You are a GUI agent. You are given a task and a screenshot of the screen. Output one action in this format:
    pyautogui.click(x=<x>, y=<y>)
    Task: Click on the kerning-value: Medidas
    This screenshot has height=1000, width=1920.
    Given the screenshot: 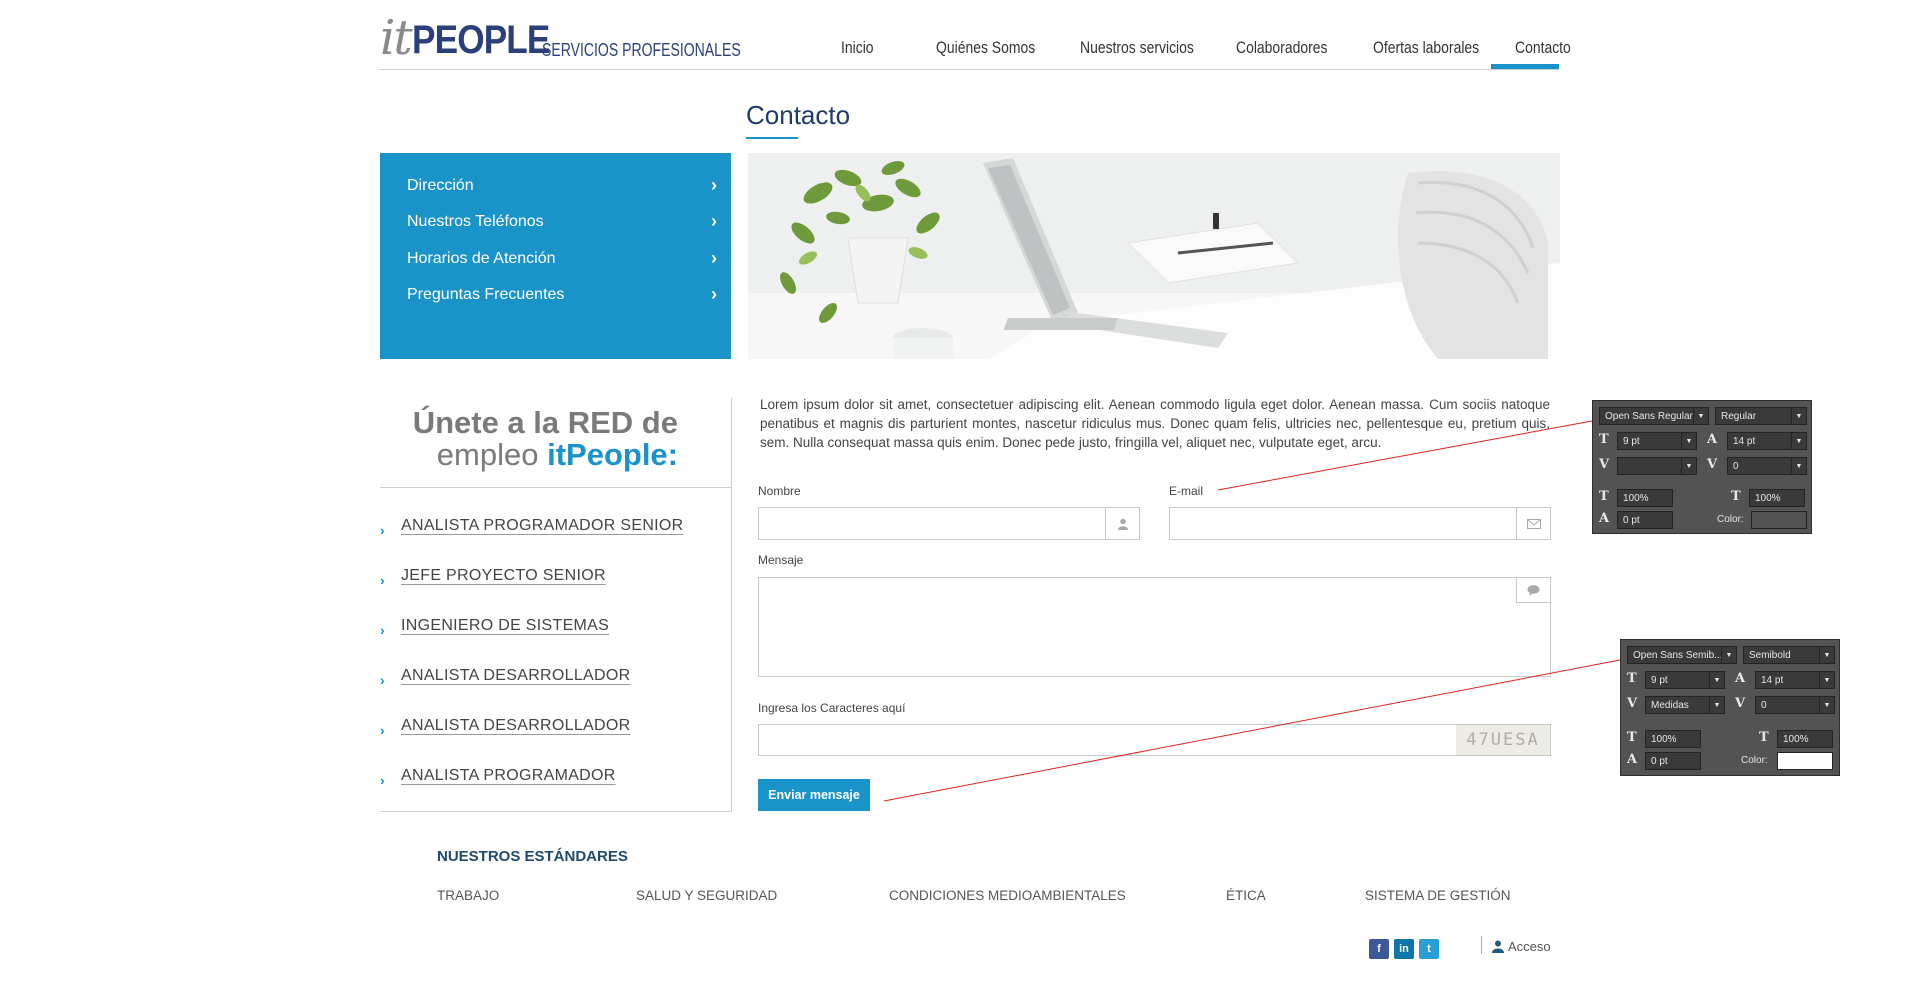 What is the action you would take?
    pyautogui.click(x=1670, y=705)
    